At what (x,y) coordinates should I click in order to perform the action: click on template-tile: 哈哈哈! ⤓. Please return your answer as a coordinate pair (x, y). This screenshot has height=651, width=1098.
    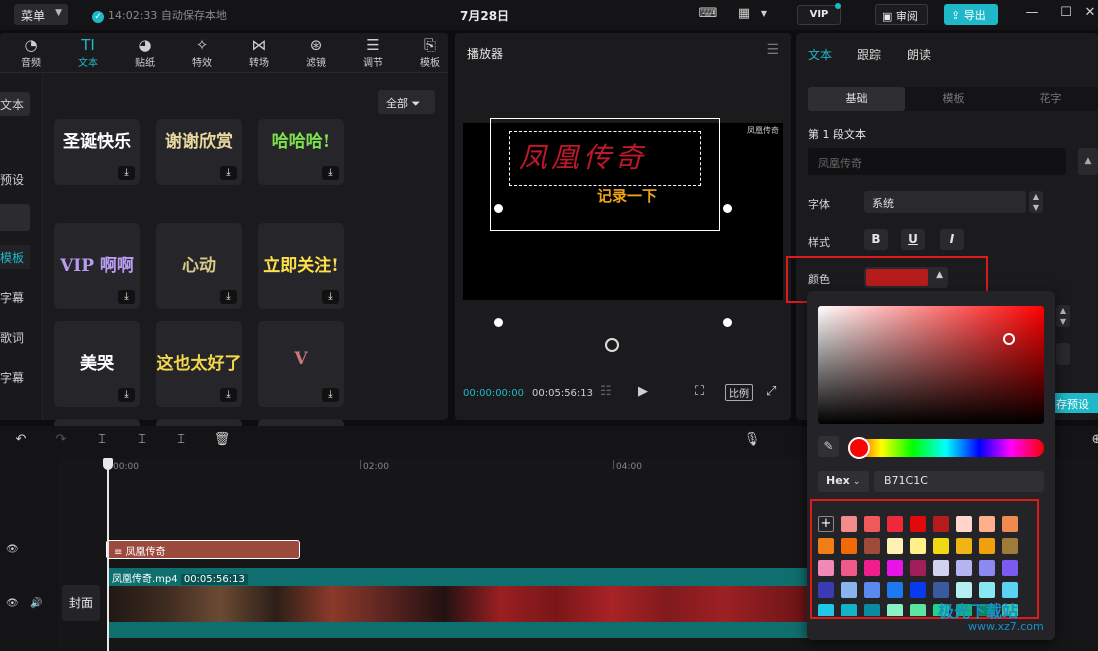
    Looking at the image, I should click on (301, 152).